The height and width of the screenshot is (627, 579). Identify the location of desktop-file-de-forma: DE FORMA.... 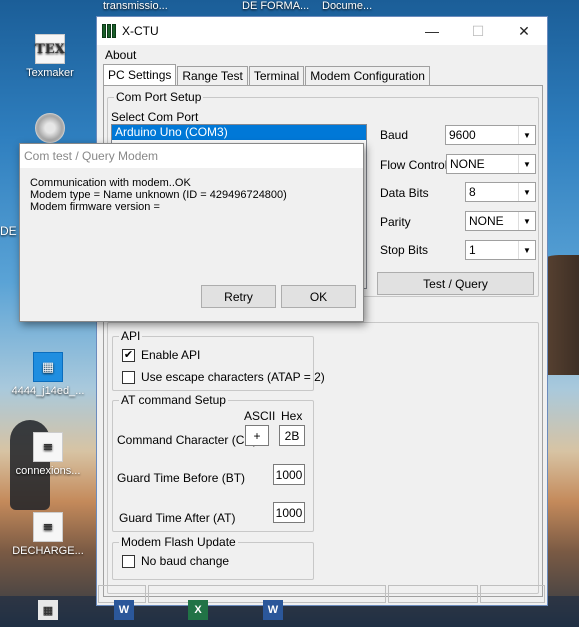
(275, 6).